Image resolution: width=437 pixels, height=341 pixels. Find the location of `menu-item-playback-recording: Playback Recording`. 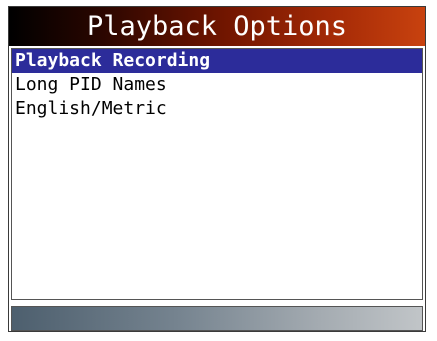

menu-item-playback-recording: Playback Recording is located at coordinates (217, 61).